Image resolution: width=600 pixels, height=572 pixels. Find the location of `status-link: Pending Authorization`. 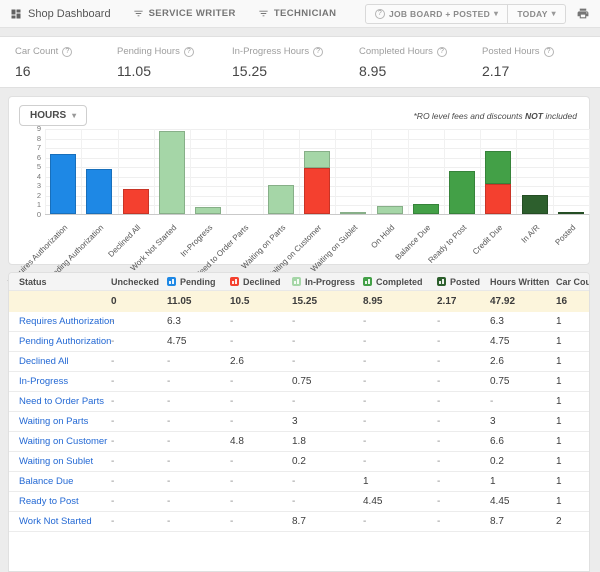

status-link: Pending Authorization is located at coordinates (60, 341).